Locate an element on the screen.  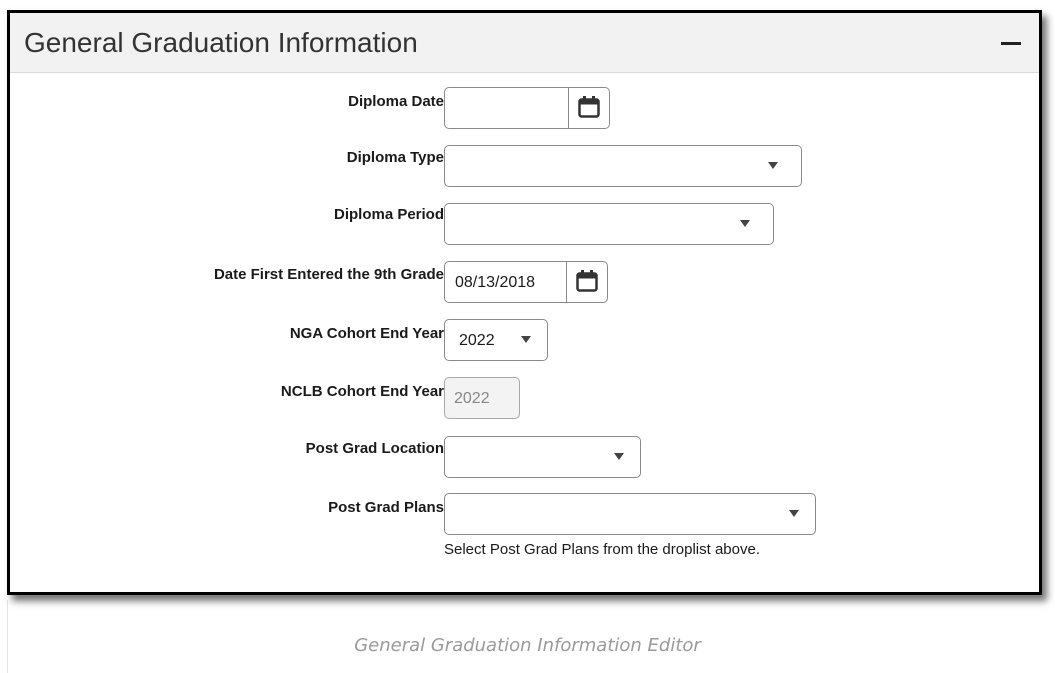
date-first-9th-value: 08/13/2018 is located at coordinates (495, 282).